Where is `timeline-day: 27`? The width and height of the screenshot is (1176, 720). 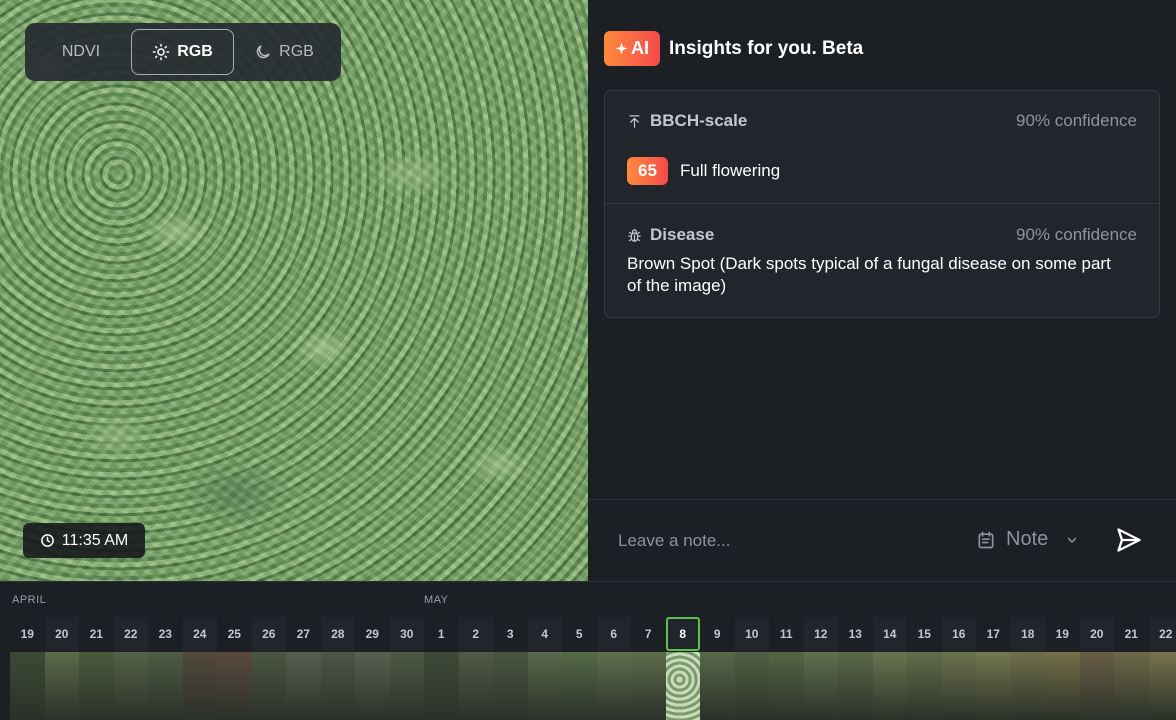 timeline-day: 27 is located at coordinates (303, 634).